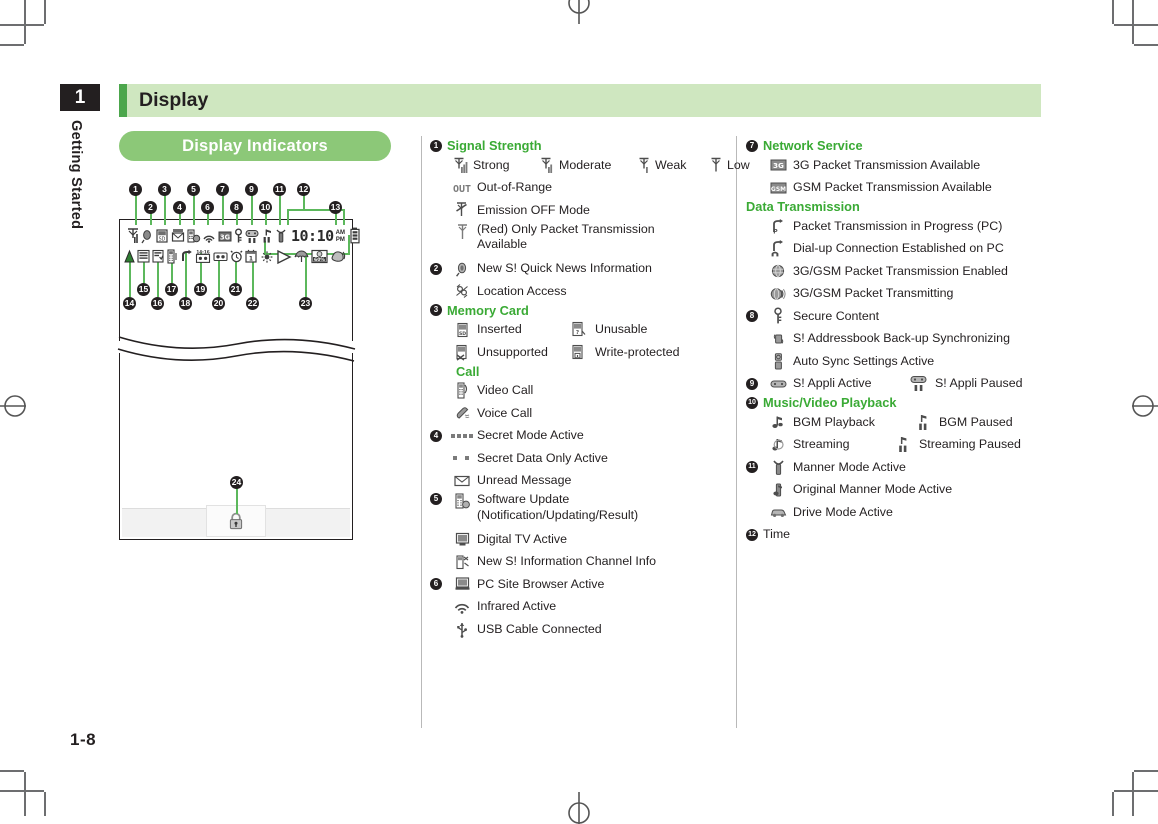 Image resolution: width=1158 pixels, height=824 pixels. Describe the element at coordinates (671, 164) in the screenshot. I see `legend-label-weak: Weak` at that location.